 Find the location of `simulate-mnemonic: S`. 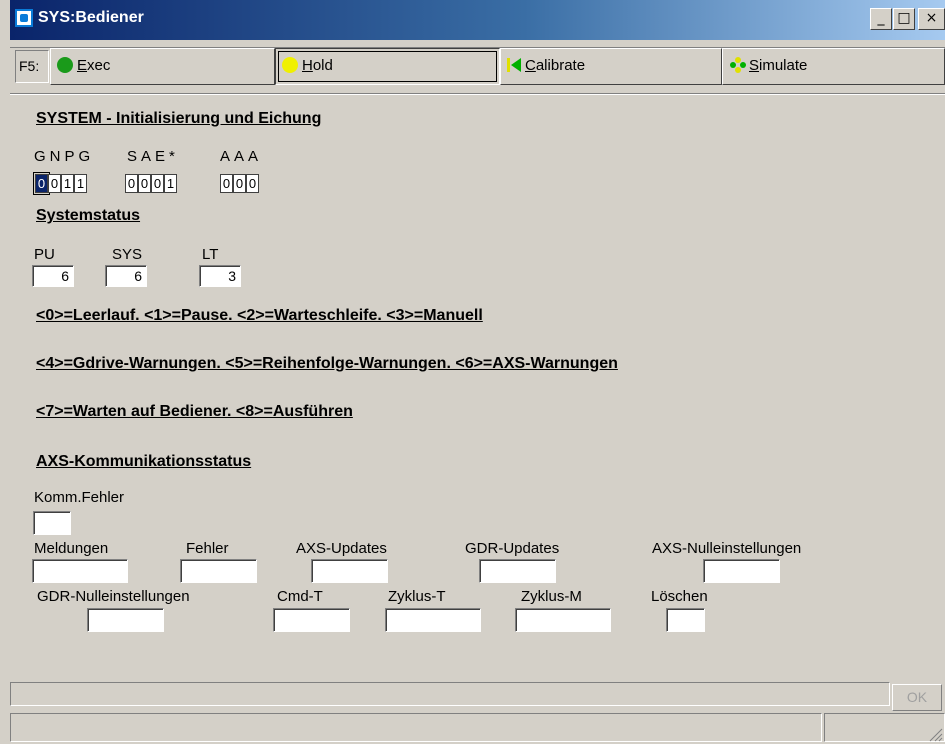

simulate-mnemonic: S is located at coordinates (754, 65).